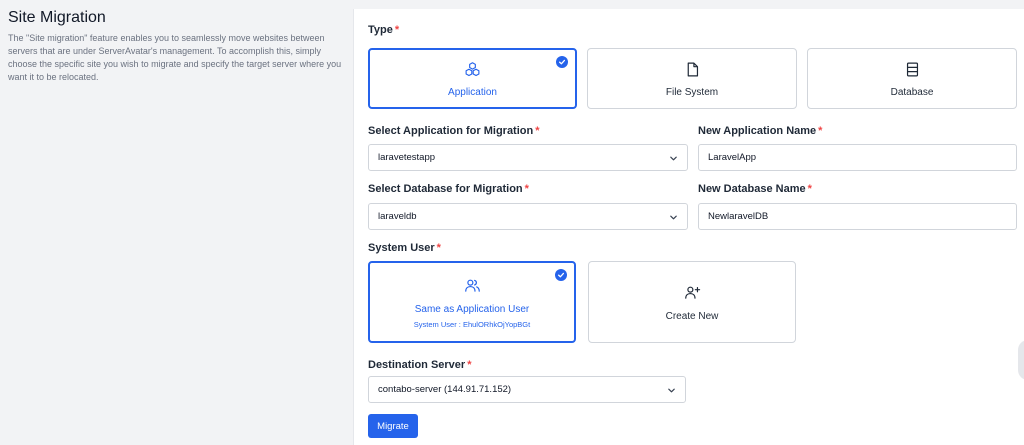  Describe the element at coordinates (472, 324) in the screenshot. I see `system-user-name: System User : EhulORhkOjYopBGt` at that location.